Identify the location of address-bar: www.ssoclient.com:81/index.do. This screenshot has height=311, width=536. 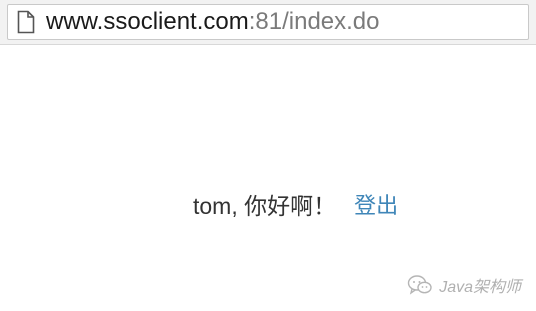
(268, 22).